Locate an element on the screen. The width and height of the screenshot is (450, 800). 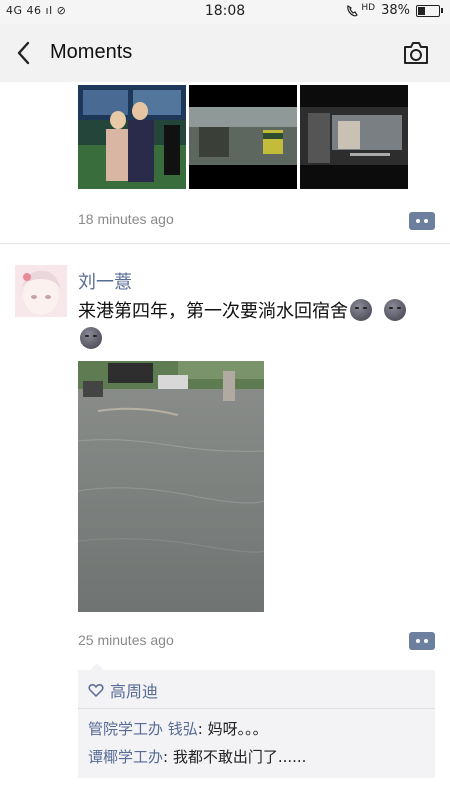
battery-percent: 38% is located at coordinates (395, 10).